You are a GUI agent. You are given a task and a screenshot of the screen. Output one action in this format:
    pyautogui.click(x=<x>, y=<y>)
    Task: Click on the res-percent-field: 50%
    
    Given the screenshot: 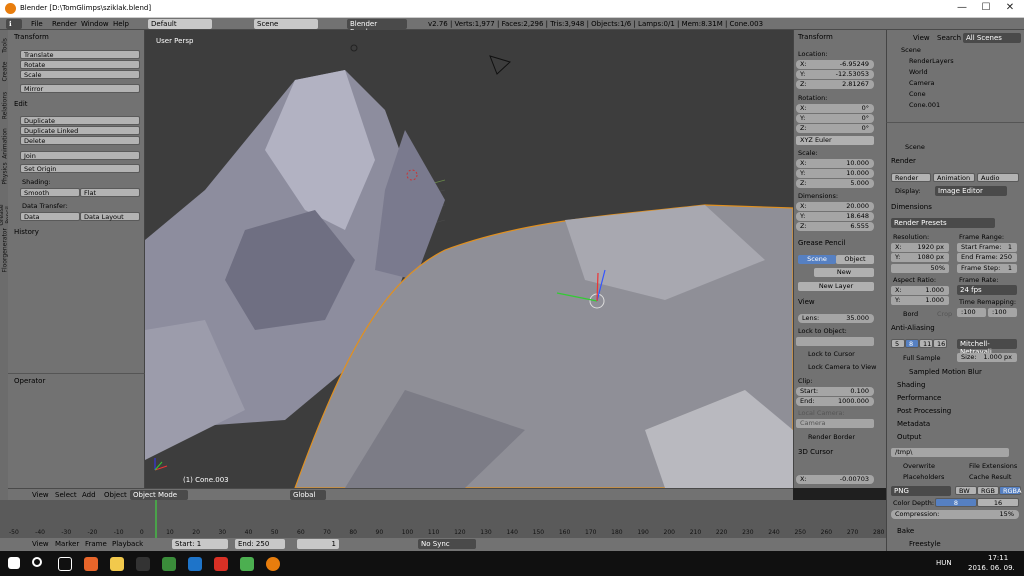 What is the action you would take?
    pyautogui.click(x=920, y=268)
    